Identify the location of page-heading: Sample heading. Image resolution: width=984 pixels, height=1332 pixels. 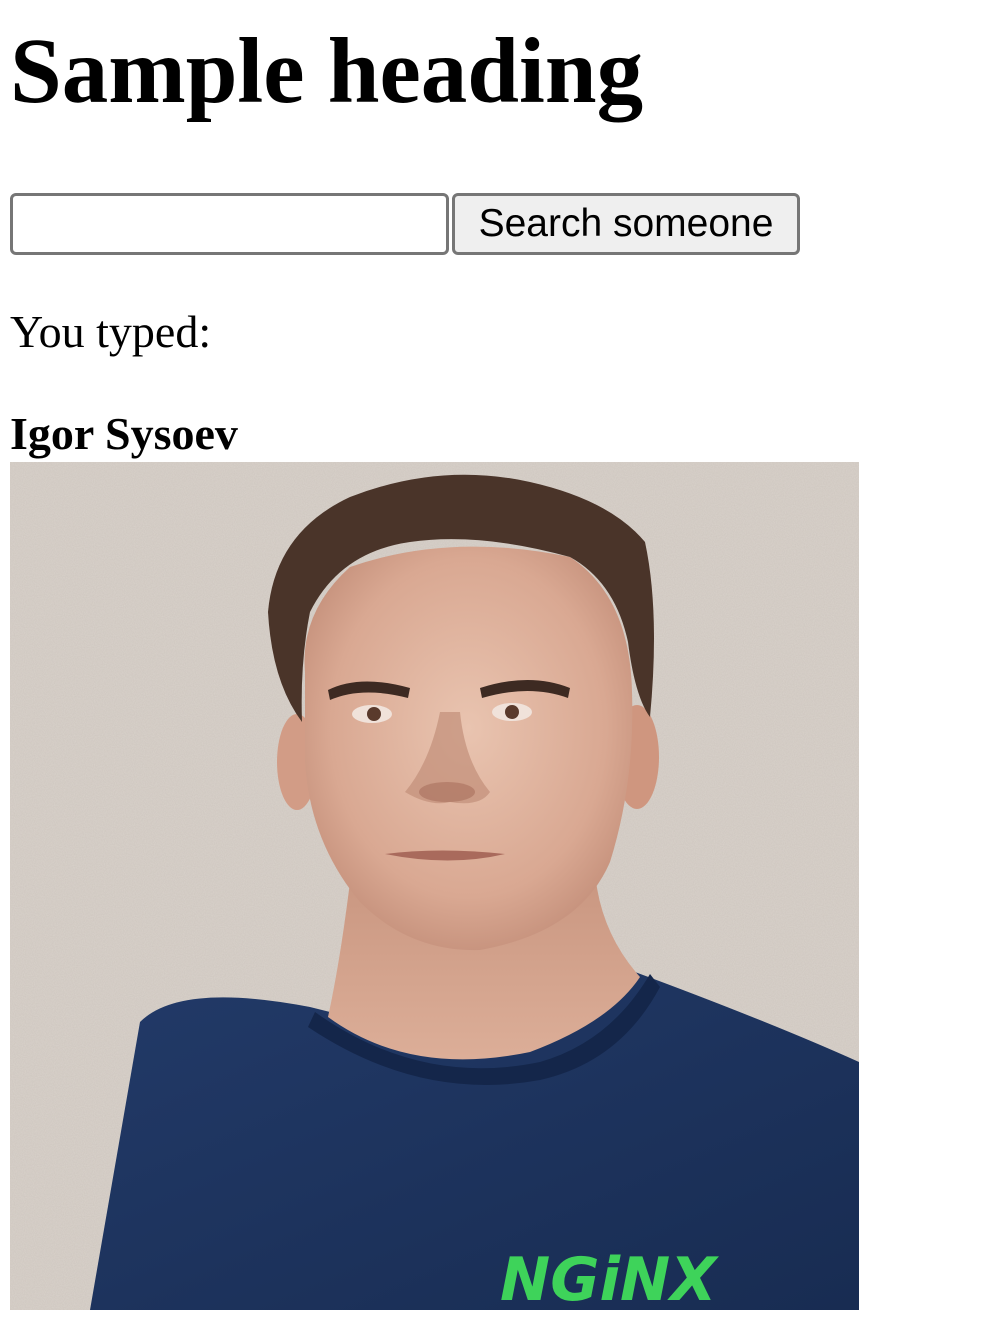
(327, 71).